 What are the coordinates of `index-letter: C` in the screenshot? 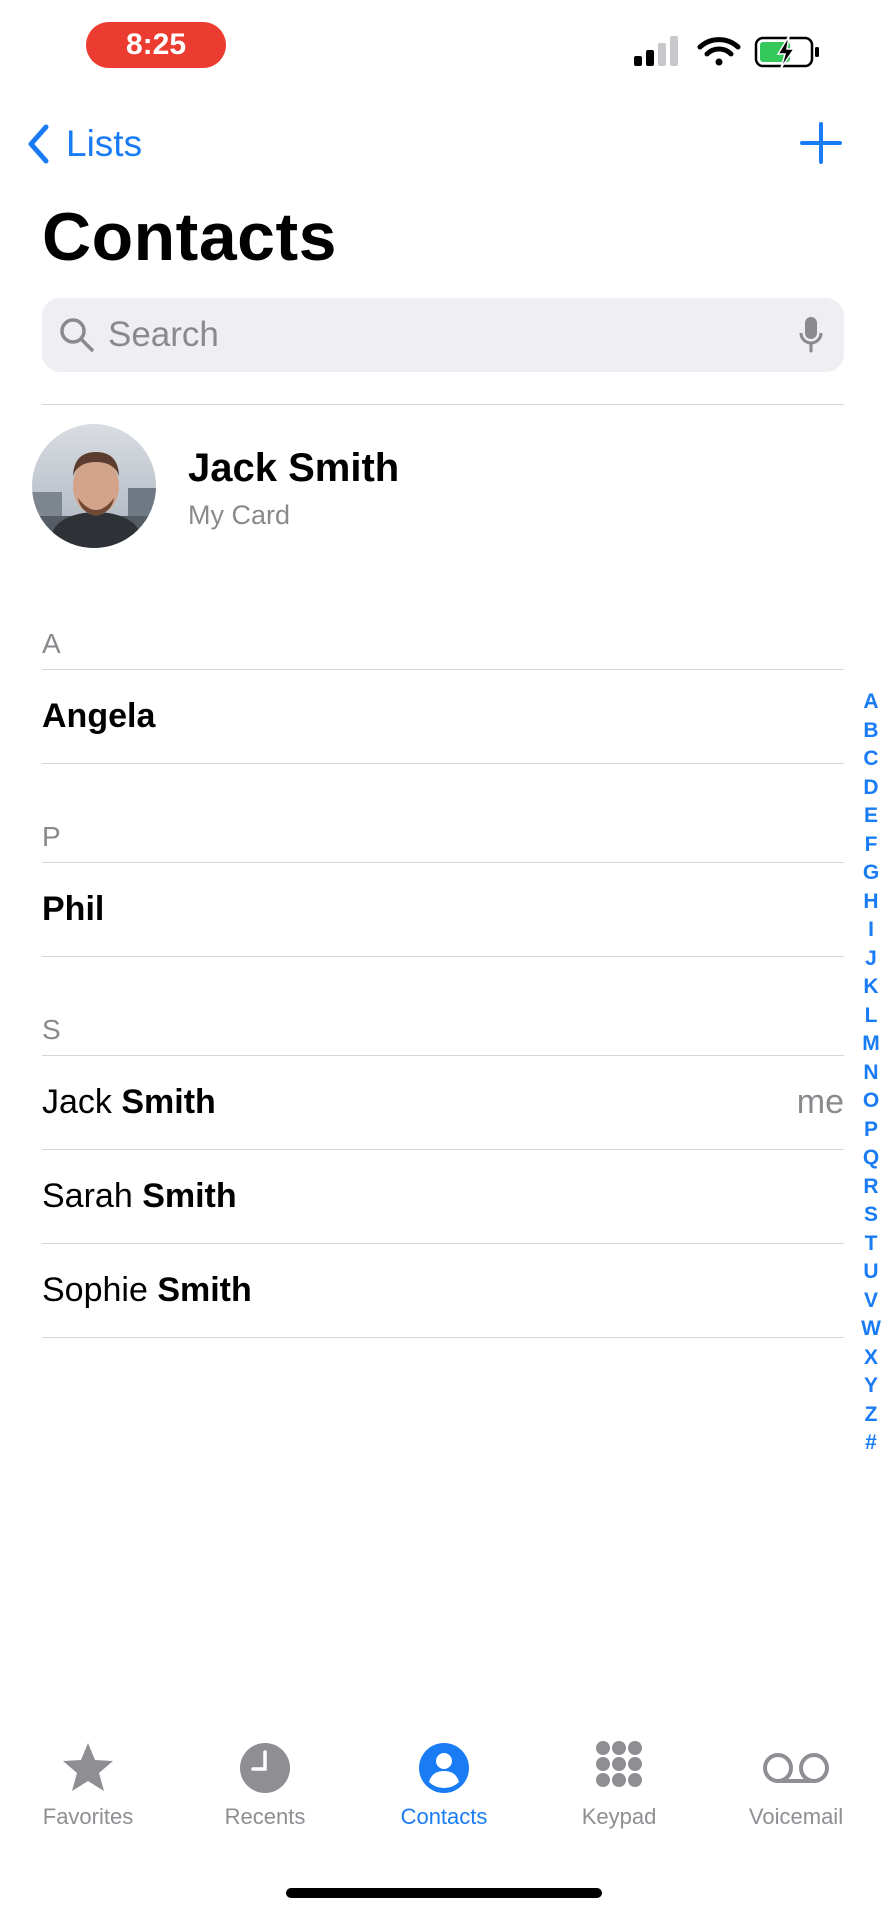 It's located at (870, 759).